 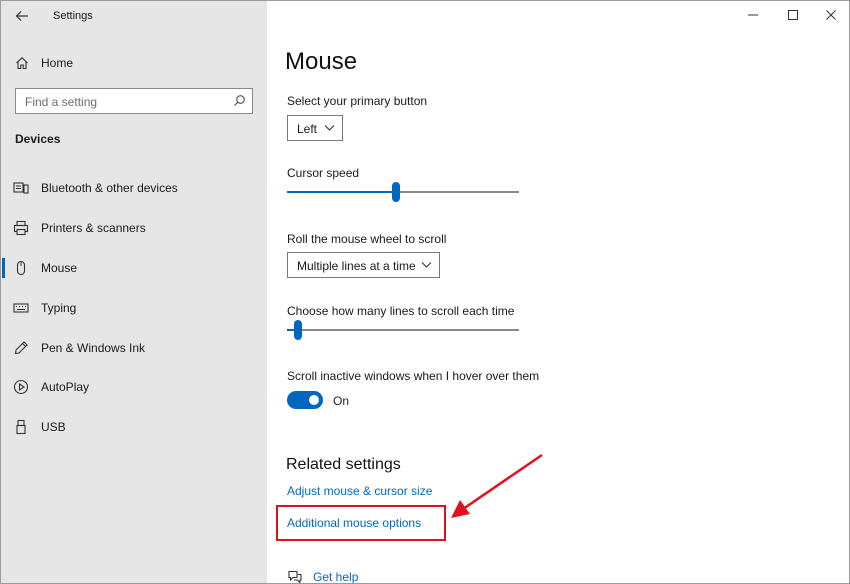 What do you see at coordinates (21, 348) in the screenshot?
I see `pen-icon` at bounding box center [21, 348].